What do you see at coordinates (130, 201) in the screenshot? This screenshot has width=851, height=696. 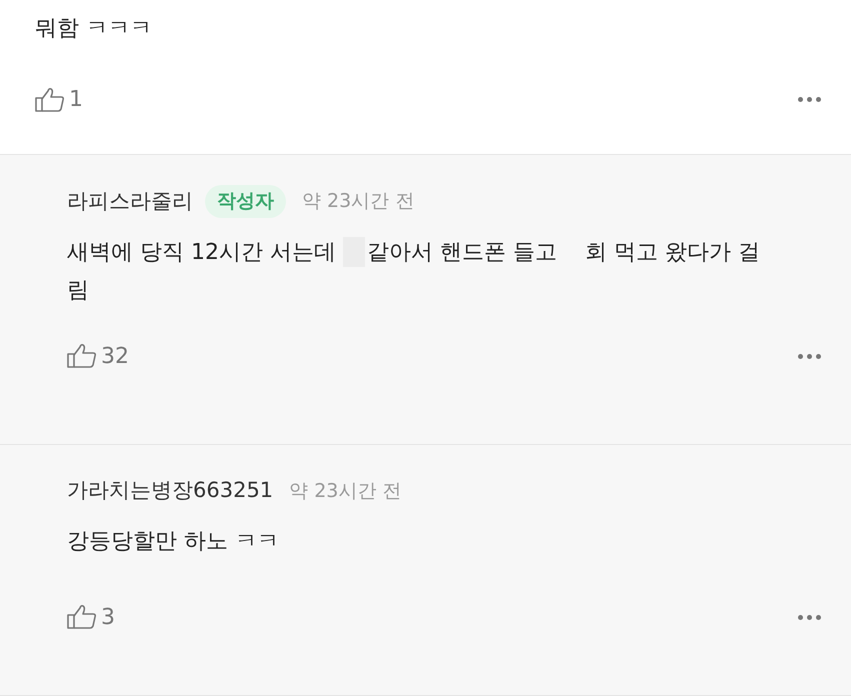 I see `author-name: 라피스라줄리` at bounding box center [130, 201].